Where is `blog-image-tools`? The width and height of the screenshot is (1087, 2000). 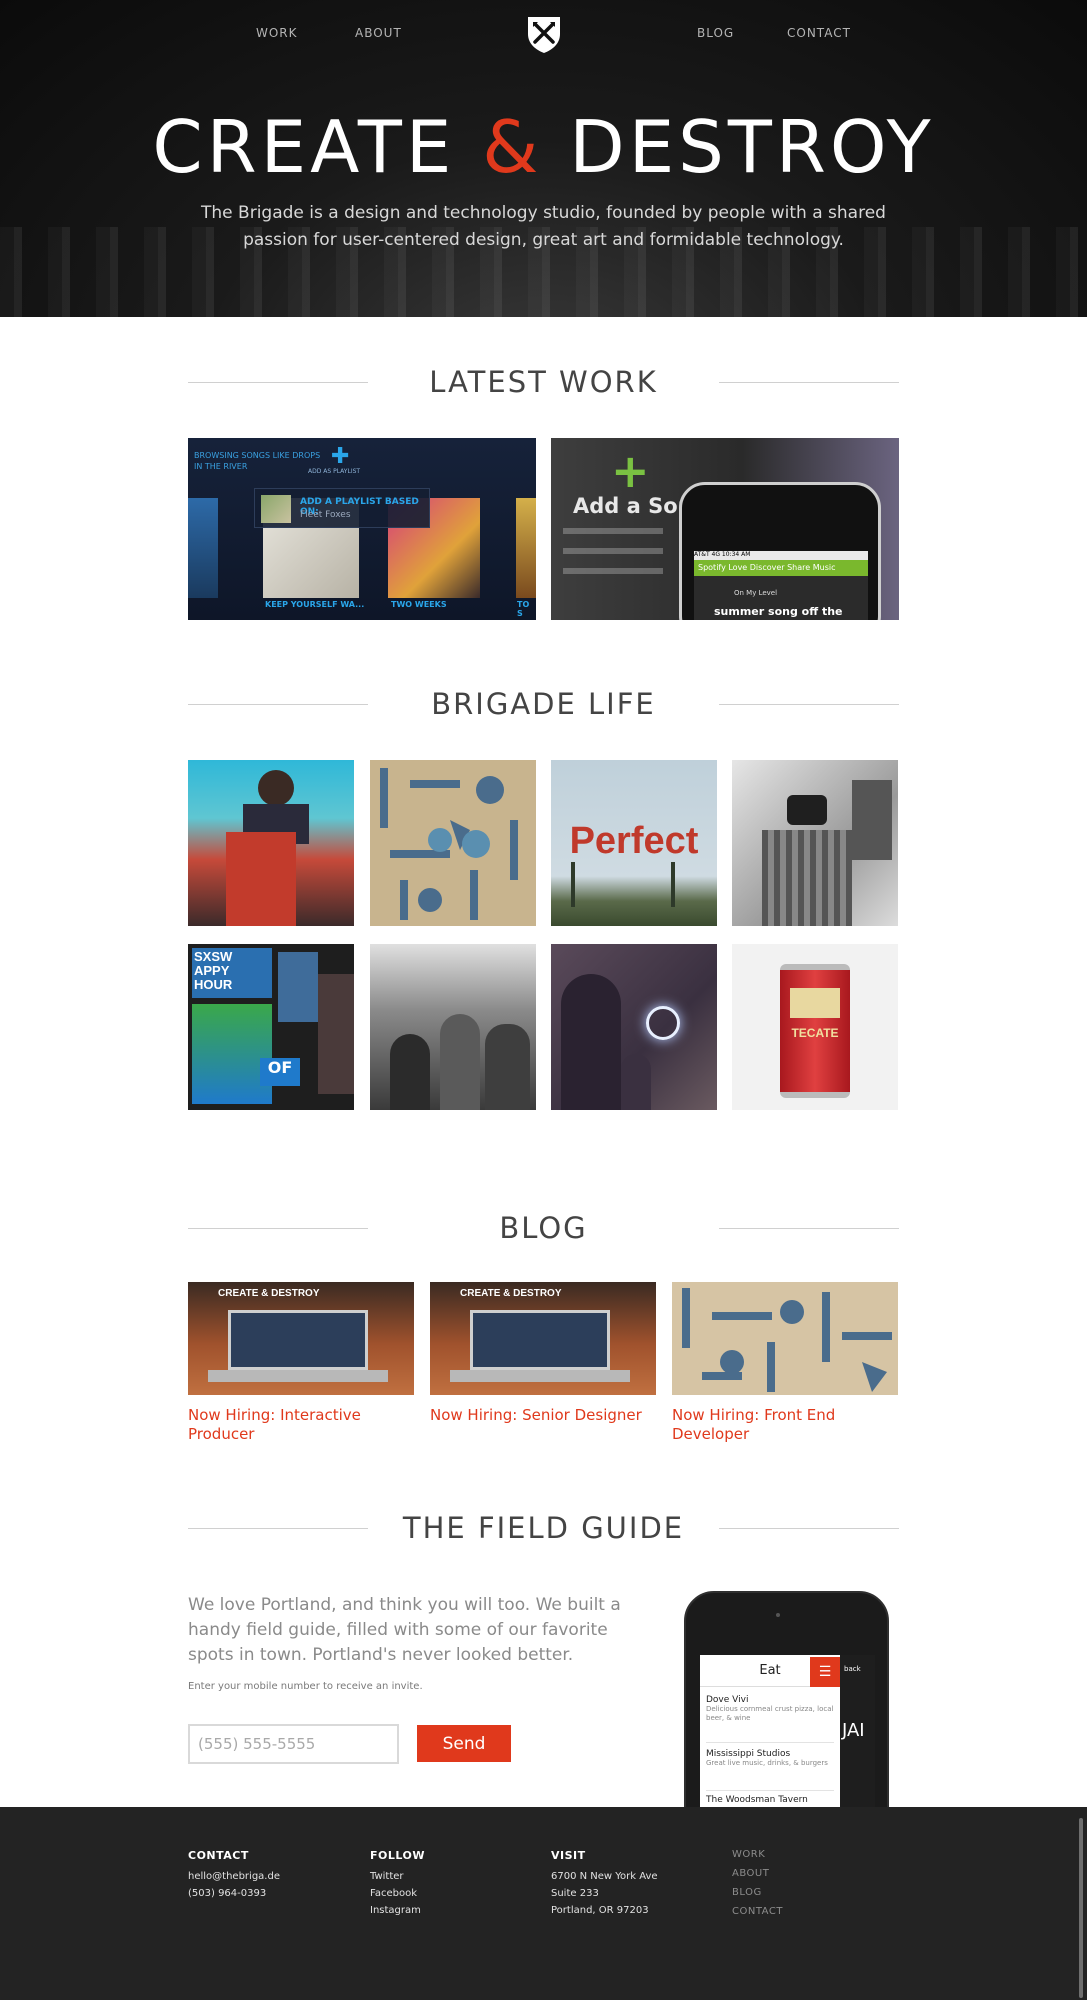 blog-image-tools is located at coordinates (785, 1338).